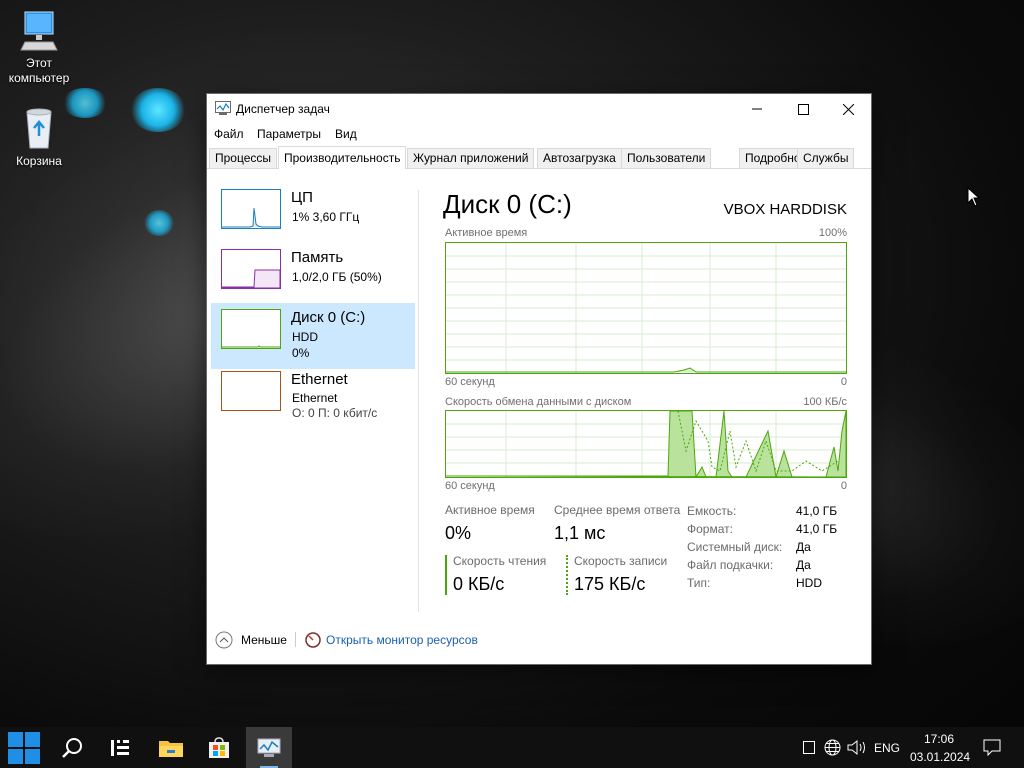  Describe the element at coordinates (39, 128) in the screenshot. I see `recycle-bin-icon` at that location.